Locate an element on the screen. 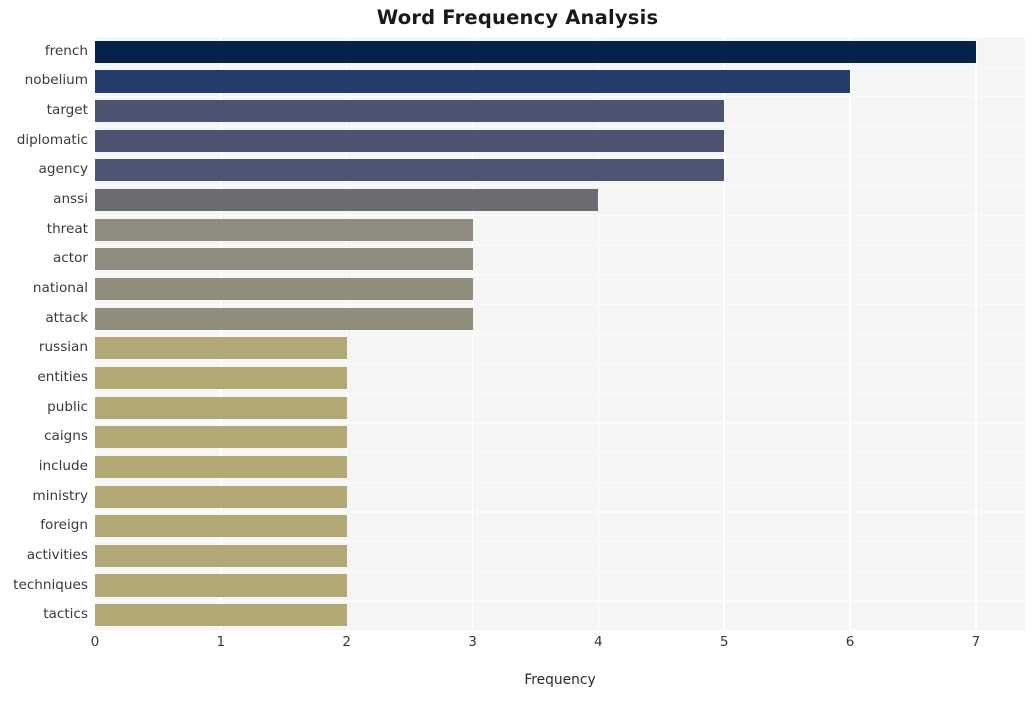 Image resolution: width=1035 pixels, height=701 pixels. y-tick-label-techniques: techniques is located at coordinates (50, 584).